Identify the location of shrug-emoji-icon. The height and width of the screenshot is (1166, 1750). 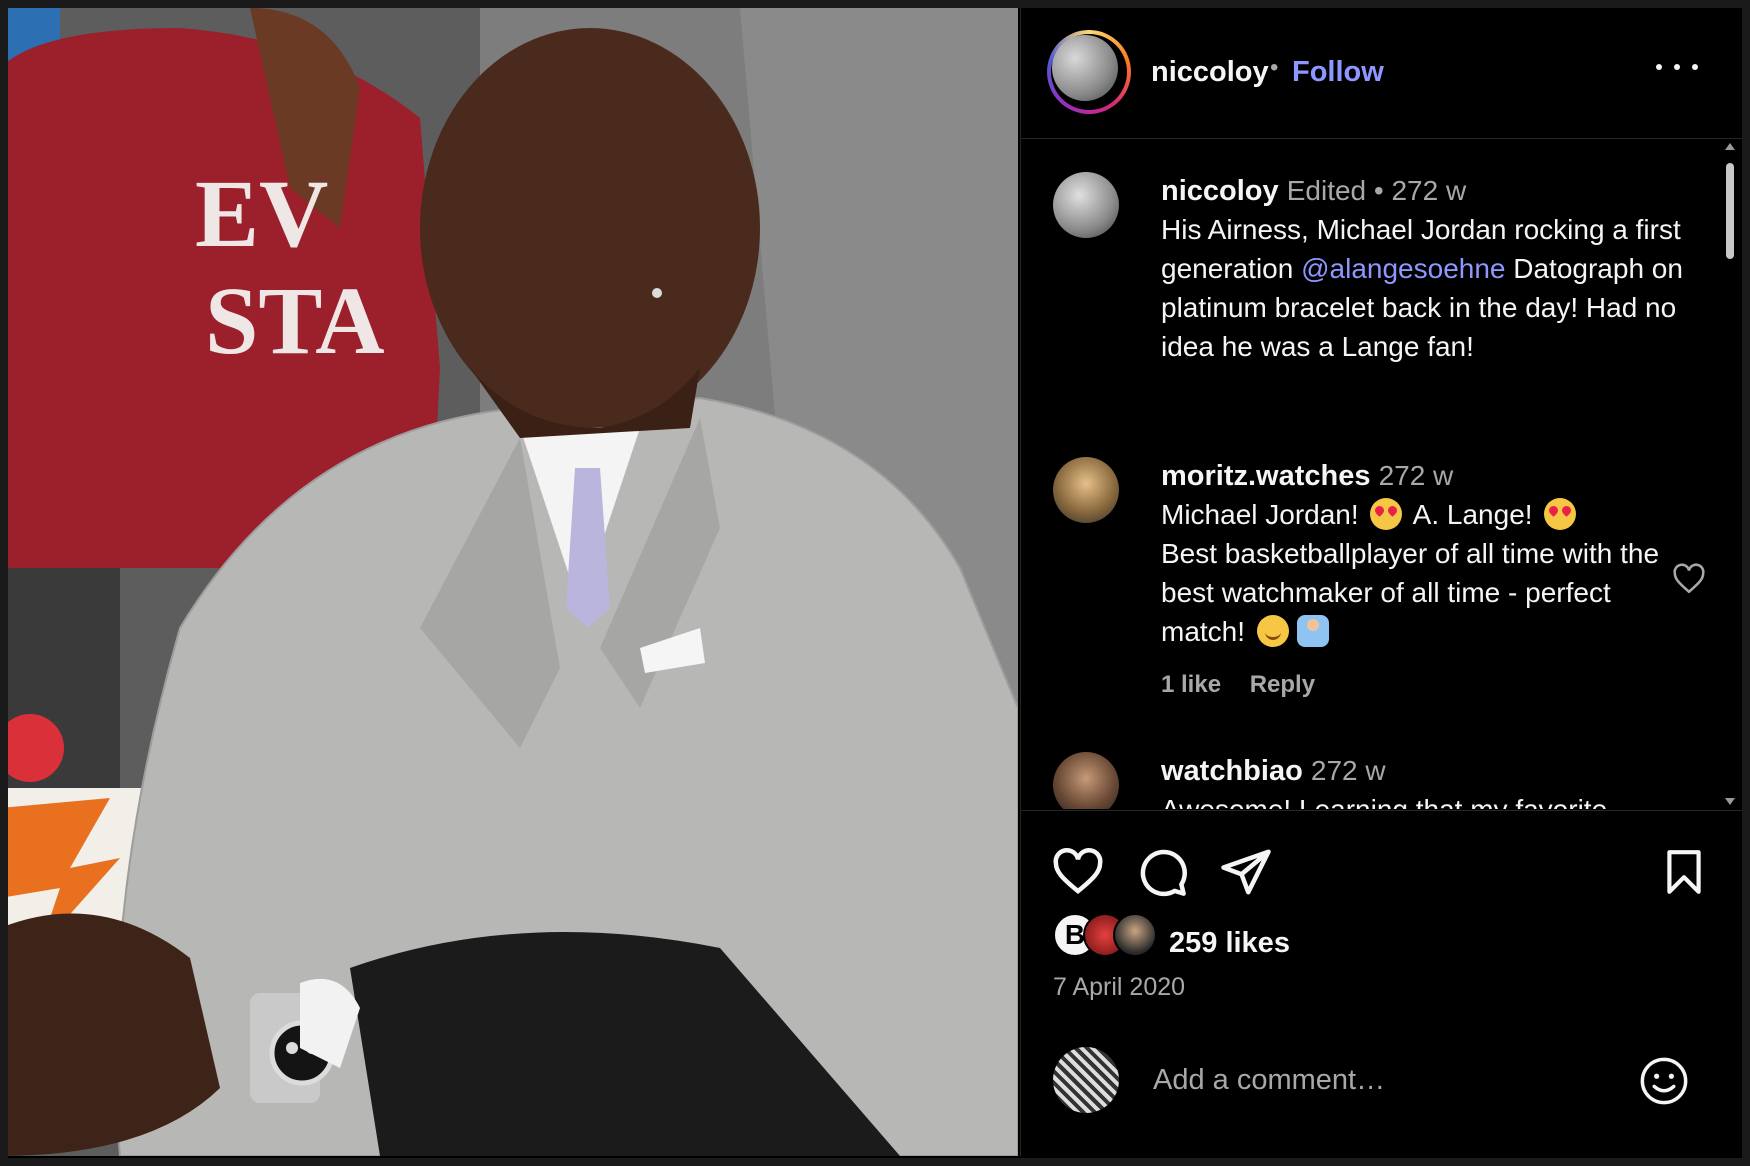
(1312, 631).